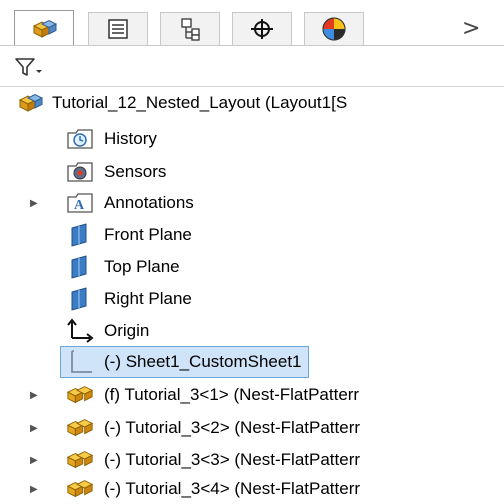 The width and height of the screenshot is (504, 504). Describe the element at coordinates (149, 202) in the screenshot. I see `tree-item-label: Annotations` at that location.